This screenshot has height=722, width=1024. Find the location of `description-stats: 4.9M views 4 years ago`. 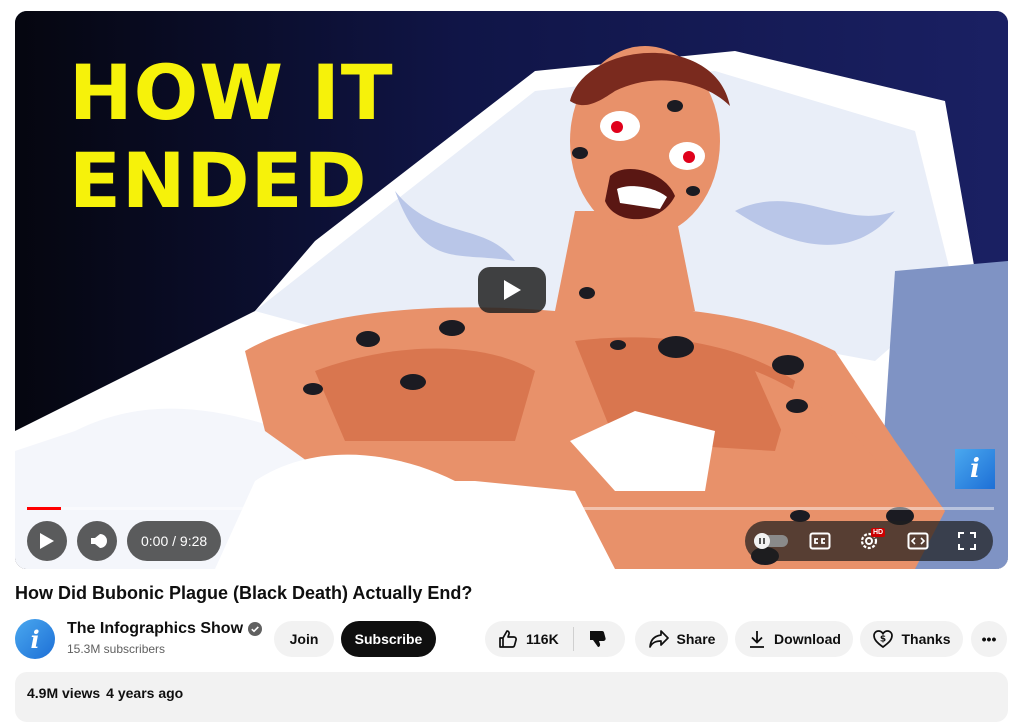

description-stats: 4.9M views 4 years ago is located at coordinates (108, 693).